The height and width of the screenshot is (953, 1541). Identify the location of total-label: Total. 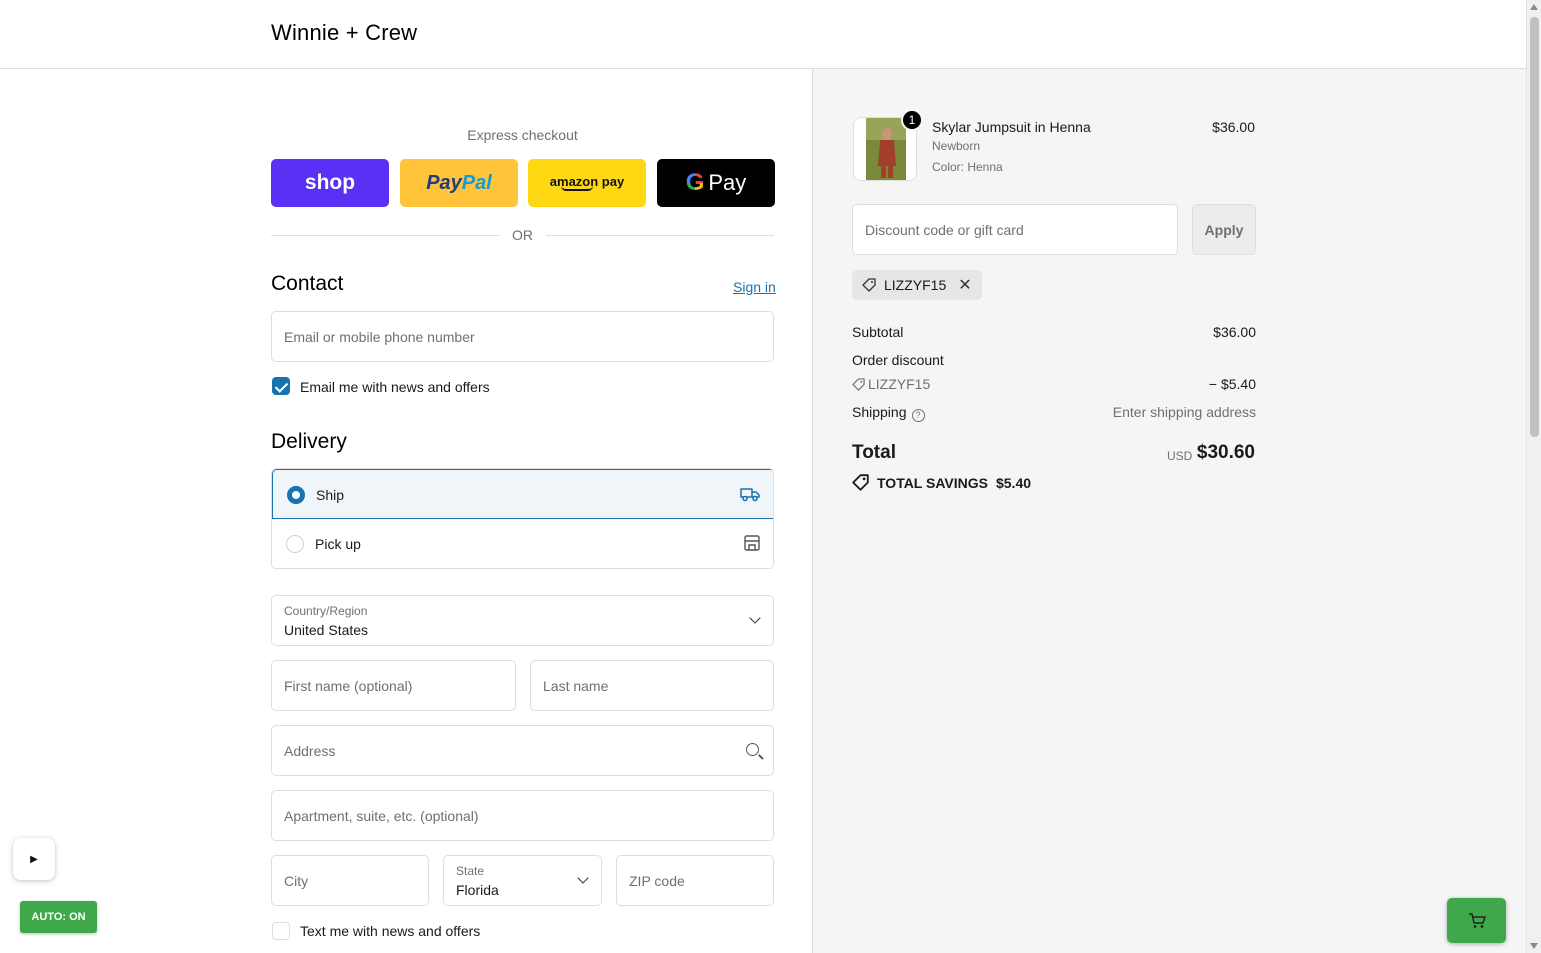
(874, 452).